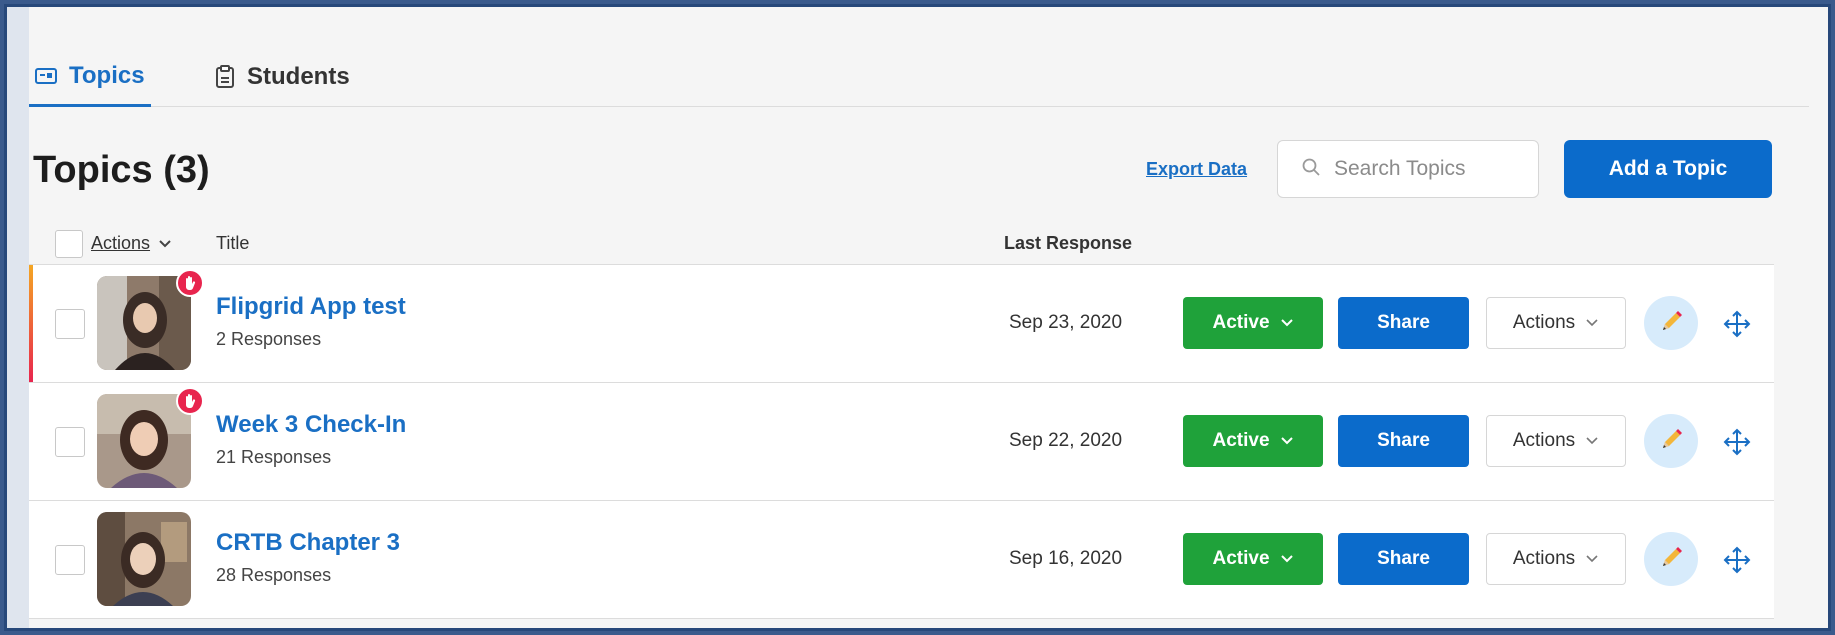  I want to click on search-box, so click(1408, 169).